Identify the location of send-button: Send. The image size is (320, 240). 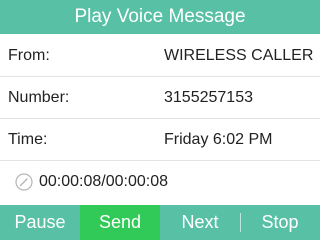
(120, 222).